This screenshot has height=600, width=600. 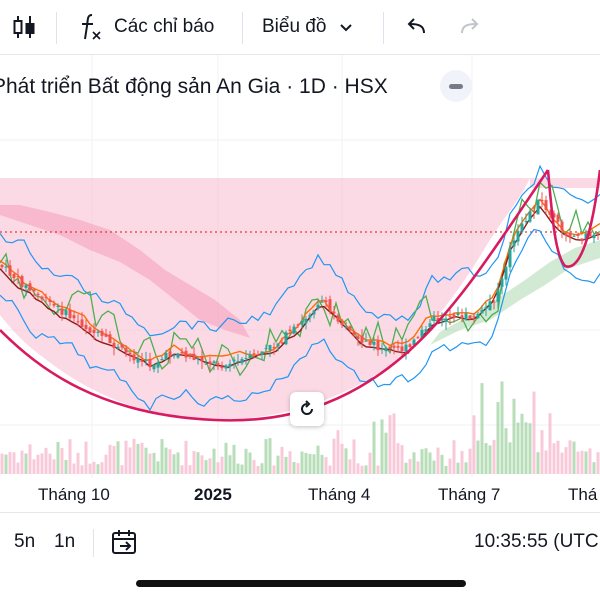 I want to click on redo-icon, so click(x=470, y=27).